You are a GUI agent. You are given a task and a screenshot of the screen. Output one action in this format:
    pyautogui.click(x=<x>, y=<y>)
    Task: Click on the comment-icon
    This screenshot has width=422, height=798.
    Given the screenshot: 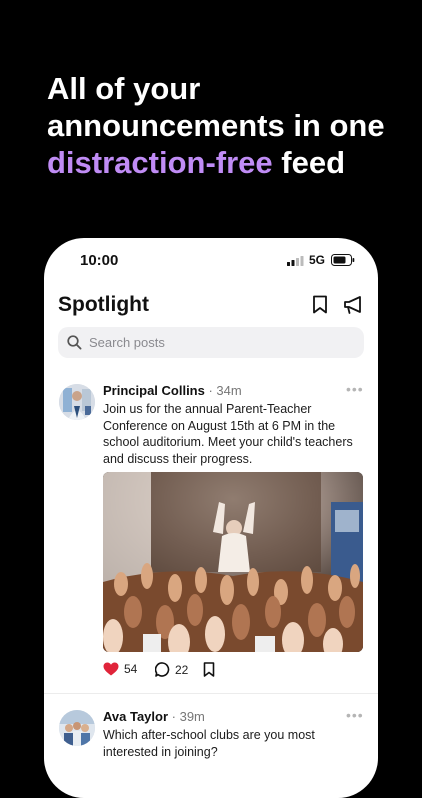 What is the action you would take?
    pyautogui.click(x=162, y=669)
    